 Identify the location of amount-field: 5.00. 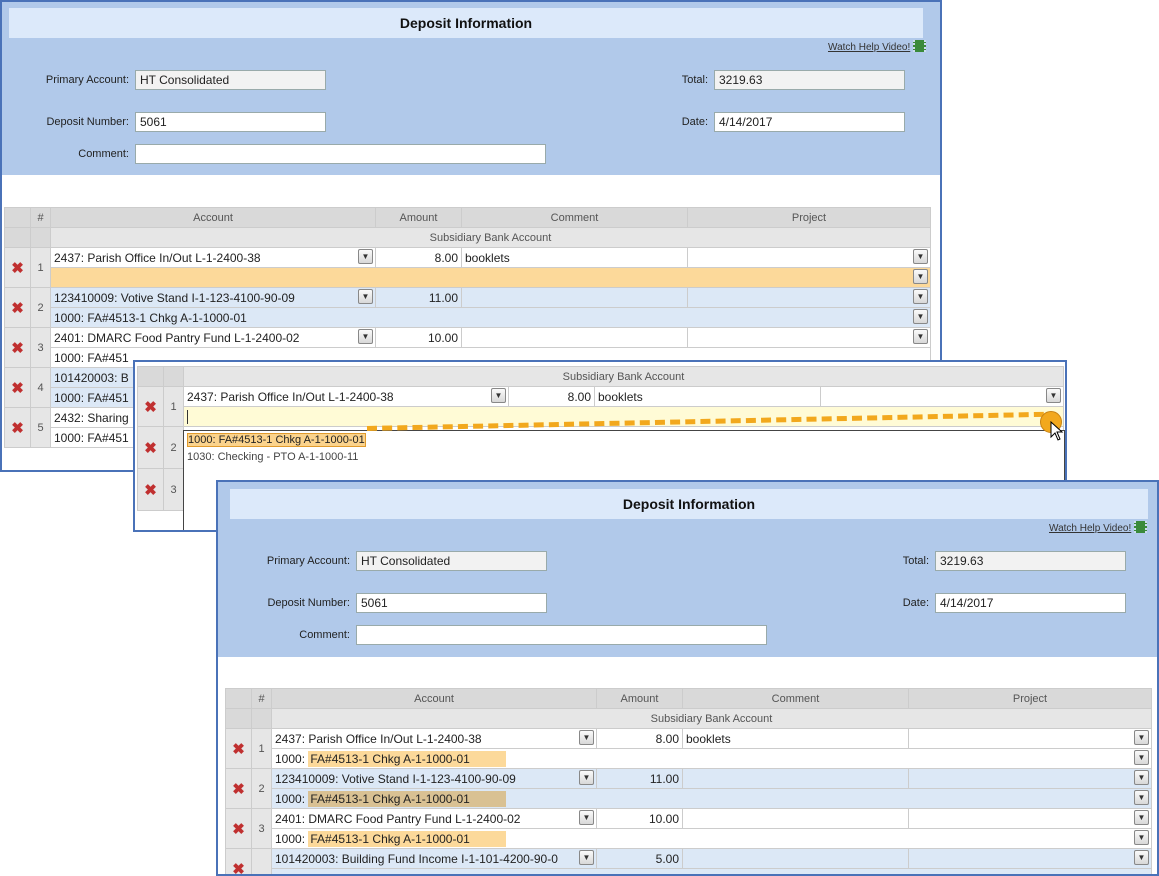
(639, 858).